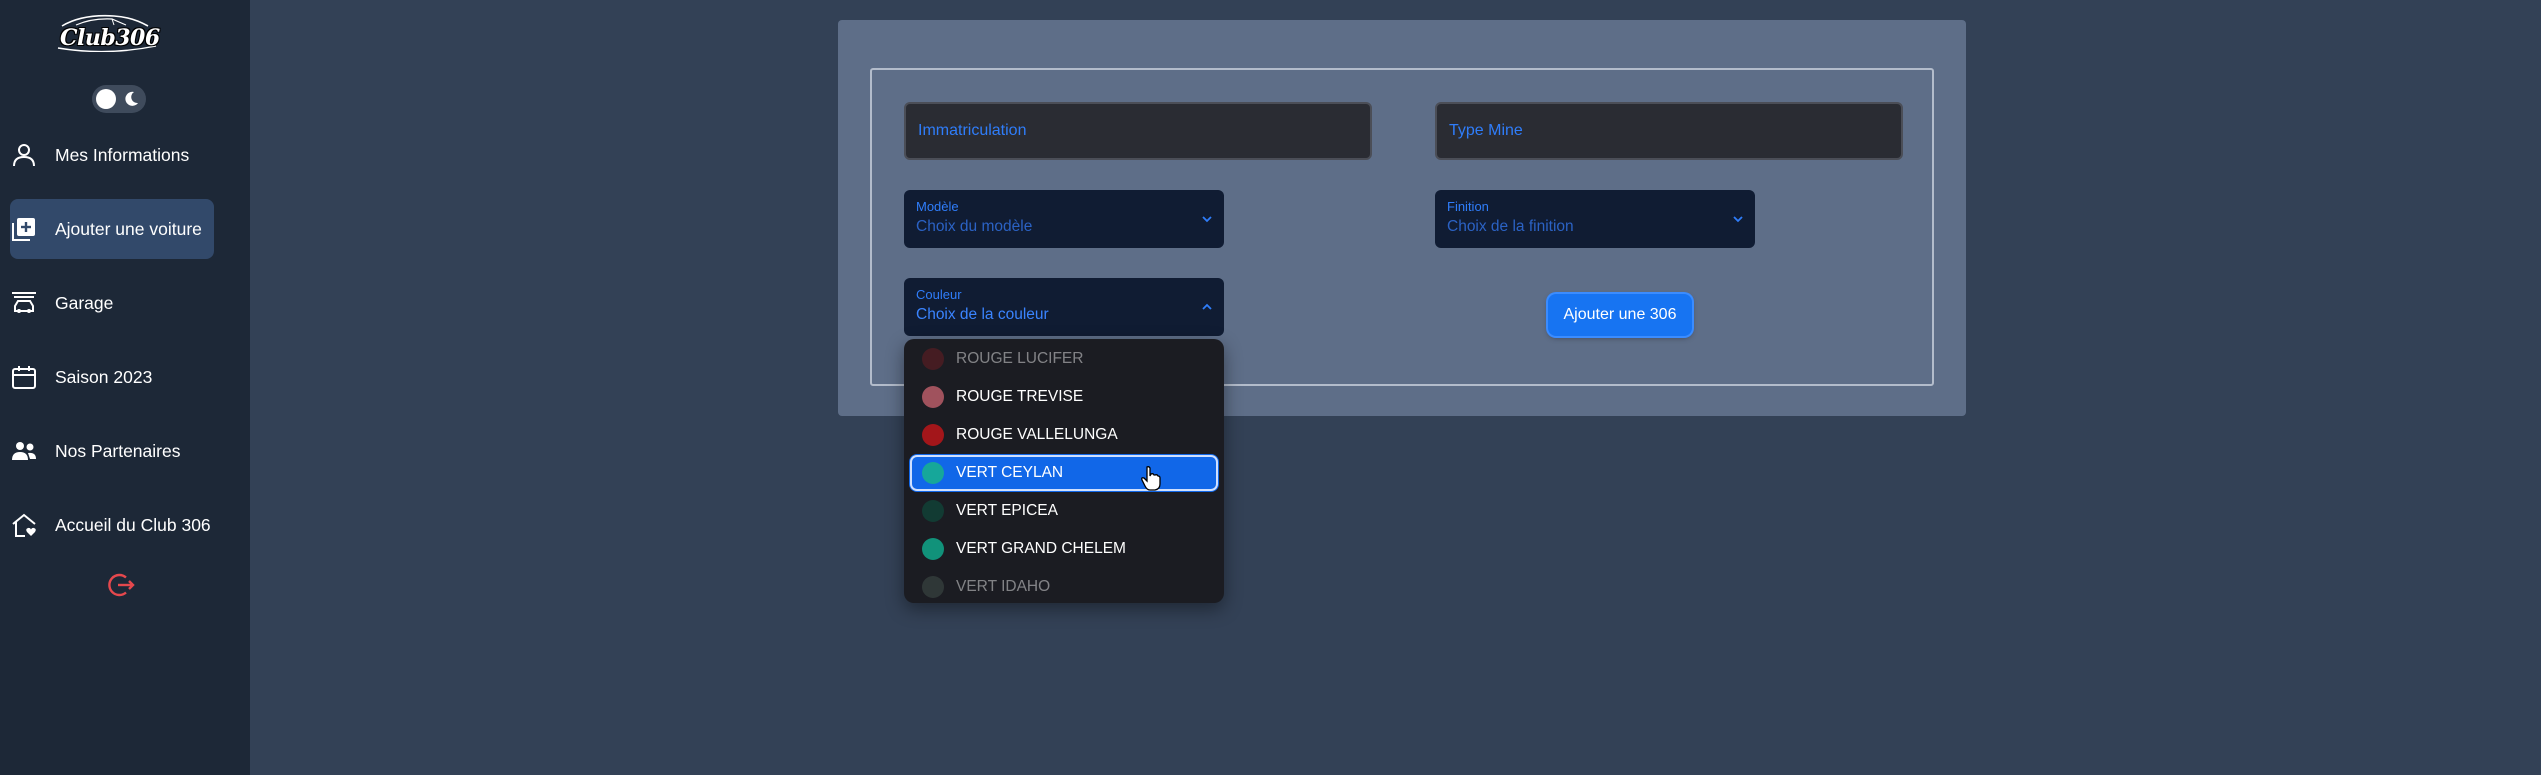 This screenshot has width=2541, height=775. Describe the element at coordinates (24, 155) in the screenshot. I see `user-icon` at that location.